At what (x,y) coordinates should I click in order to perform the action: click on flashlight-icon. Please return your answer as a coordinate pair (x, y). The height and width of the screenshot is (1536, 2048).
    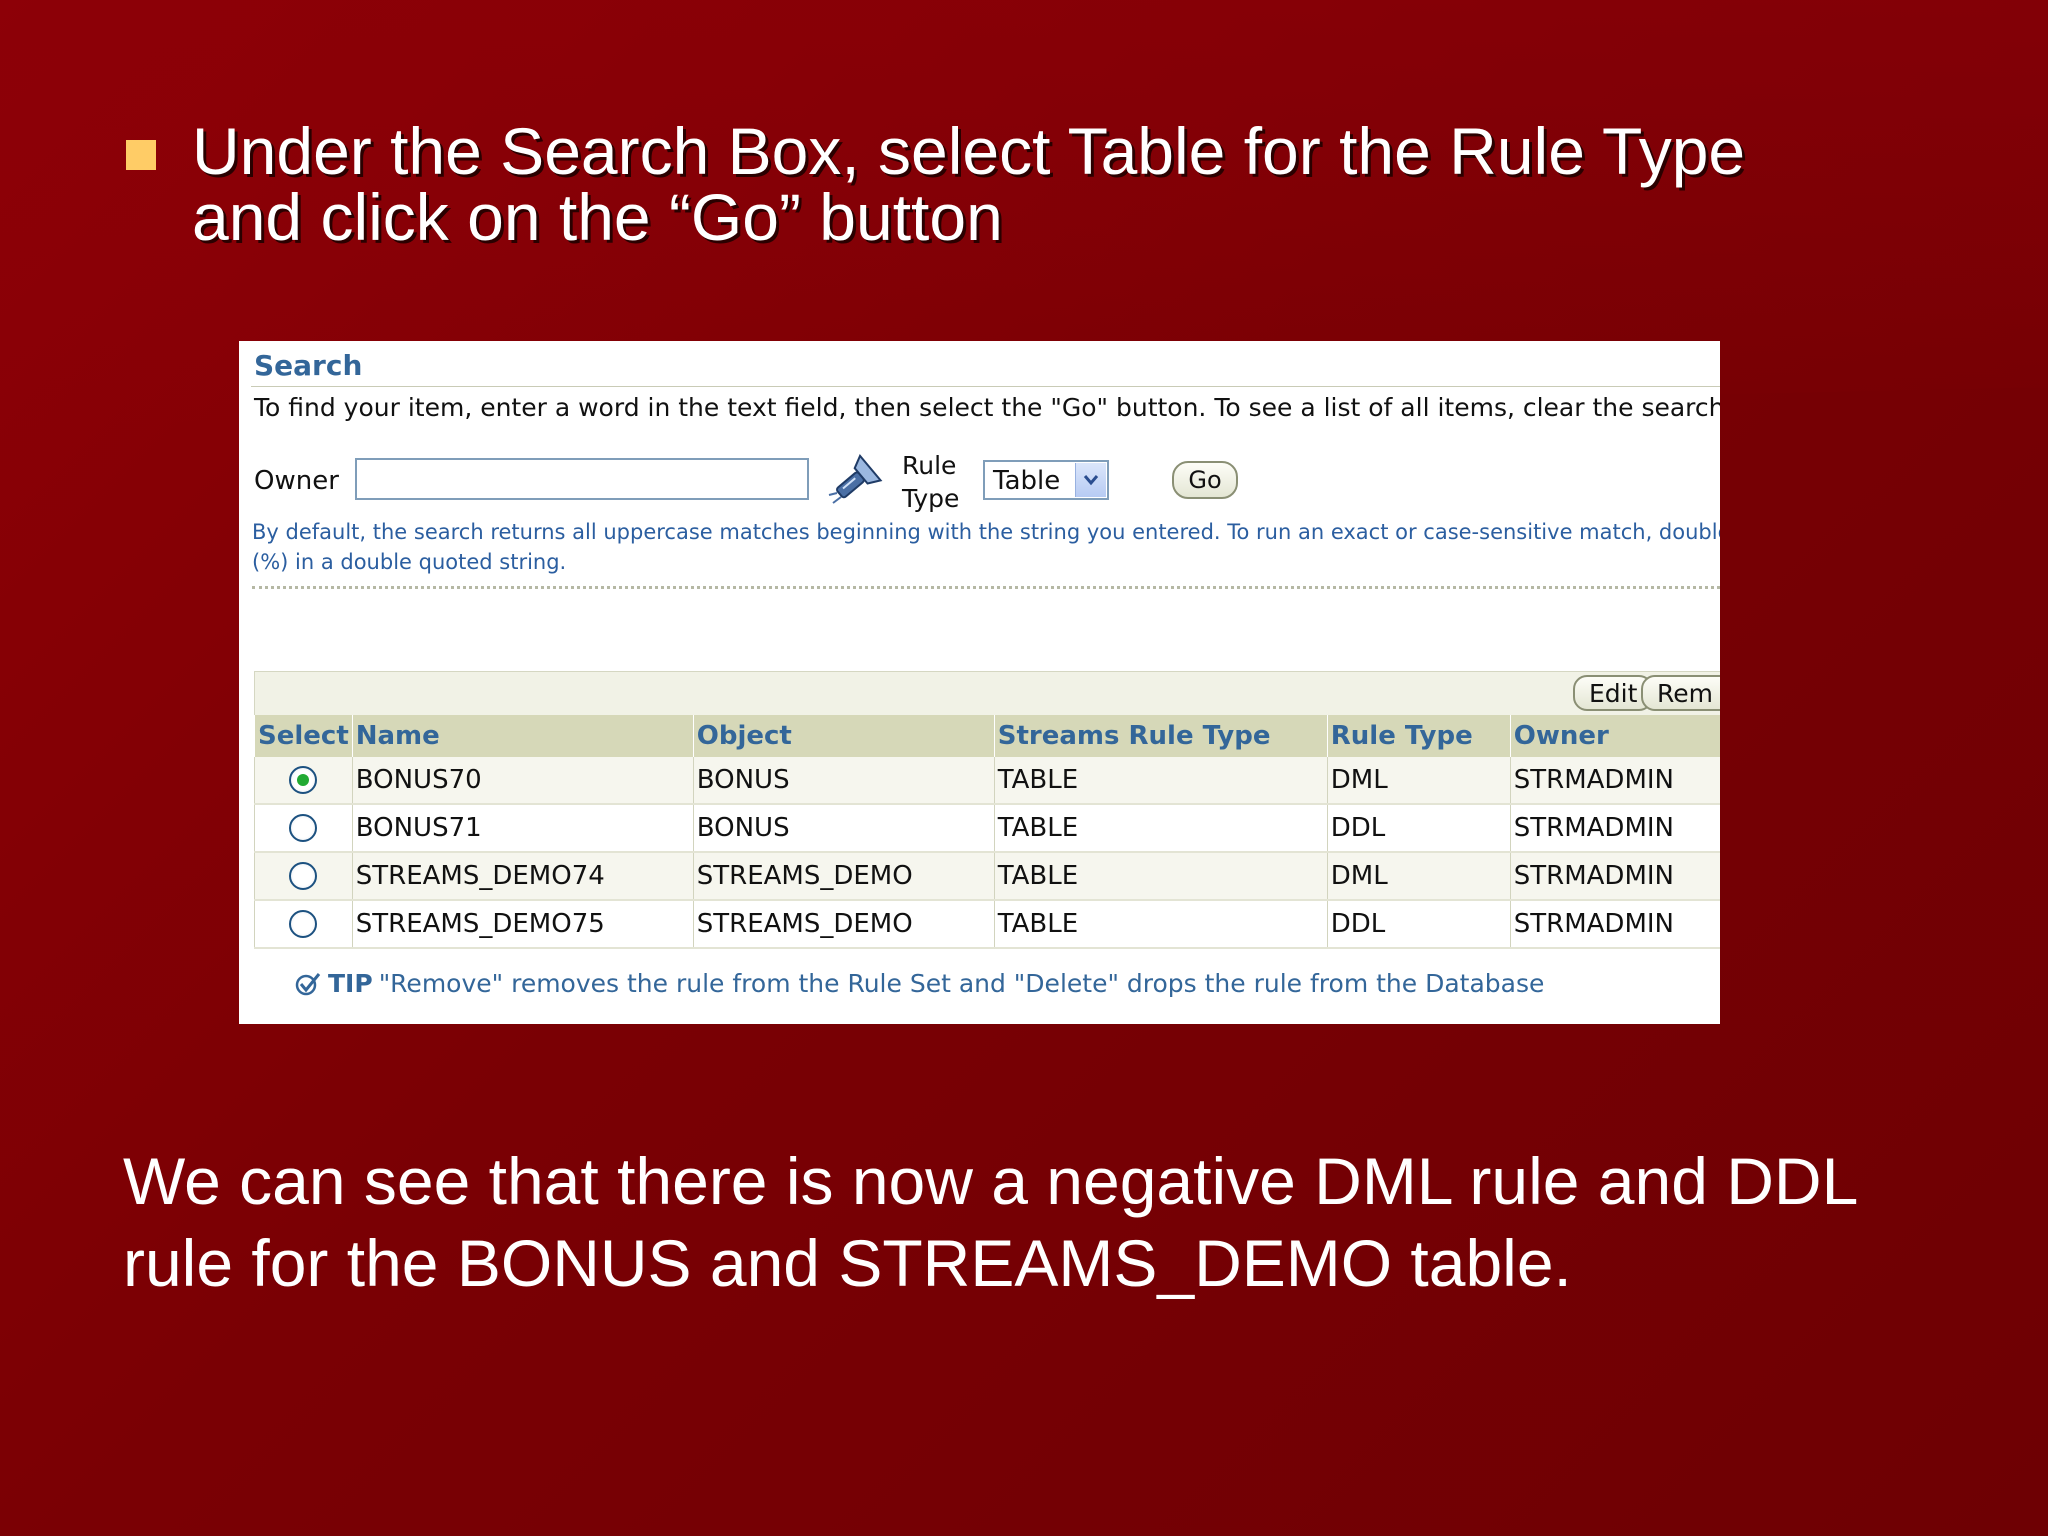
    Looking at the image, I should click on (855, 481).